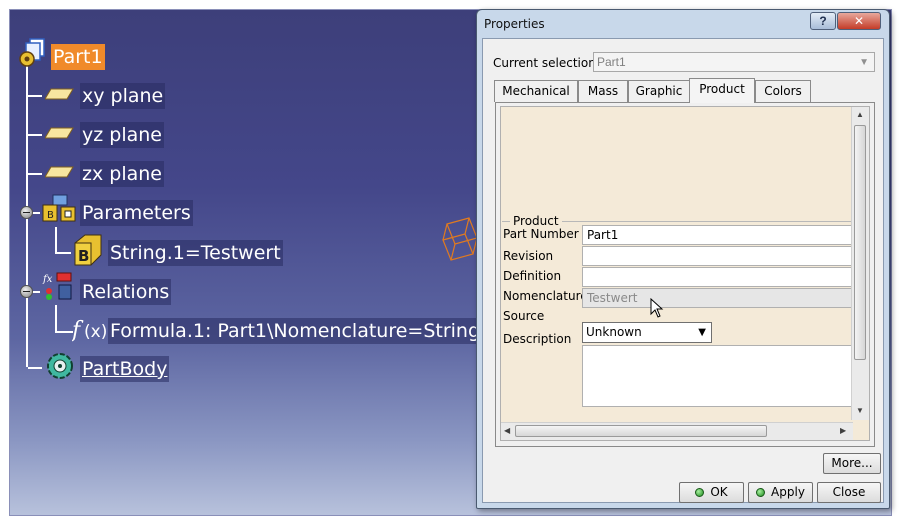 The image size is (906, 523). I want to click on close-button: Close, so click(849, 492).